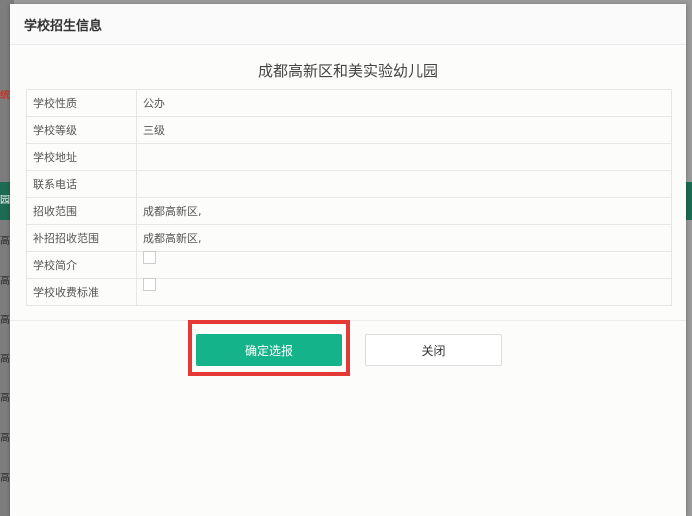 Image resolution: width=692 pixels, height=516 pixels. What do you see at coordinates (81, 184) in the screenshot?
I see `row-label: 联系电话` at bounding box center [81, 184].